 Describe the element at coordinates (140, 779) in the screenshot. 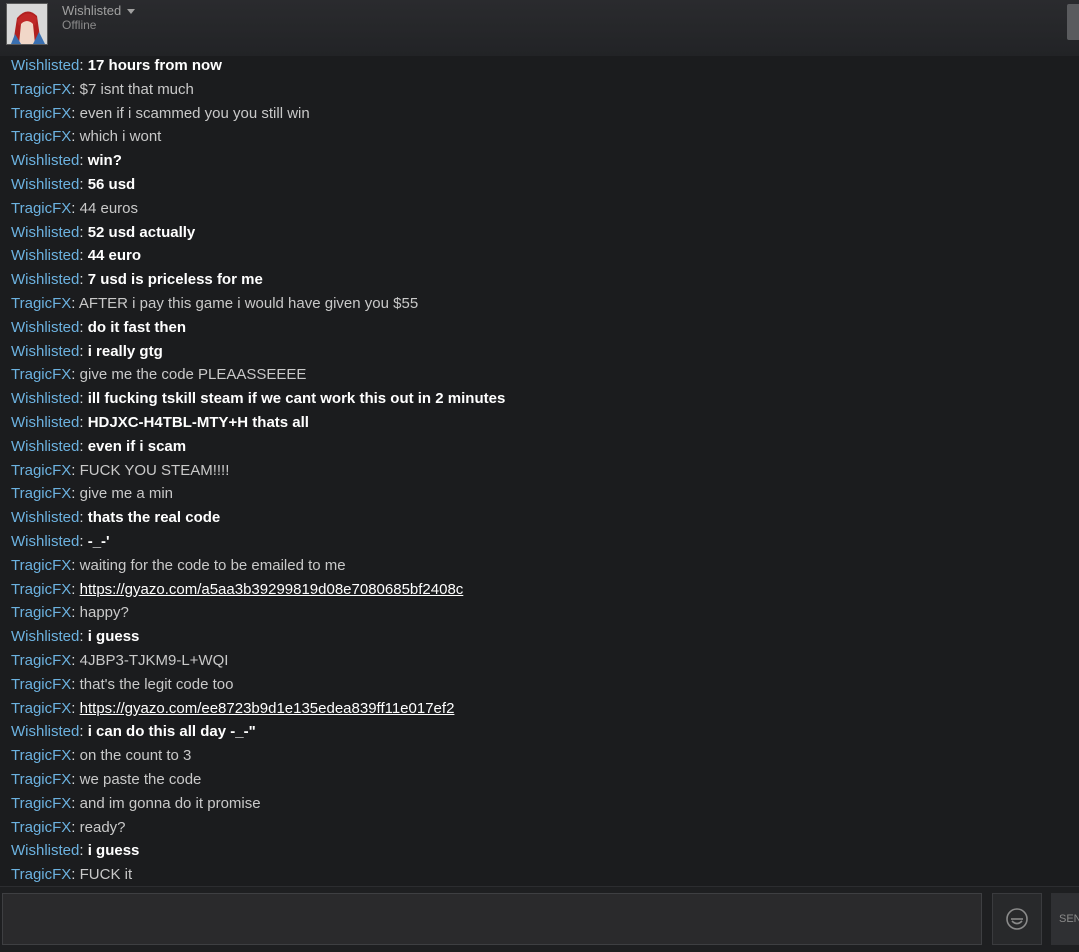

I see `message-text: we paste the code` at that location.